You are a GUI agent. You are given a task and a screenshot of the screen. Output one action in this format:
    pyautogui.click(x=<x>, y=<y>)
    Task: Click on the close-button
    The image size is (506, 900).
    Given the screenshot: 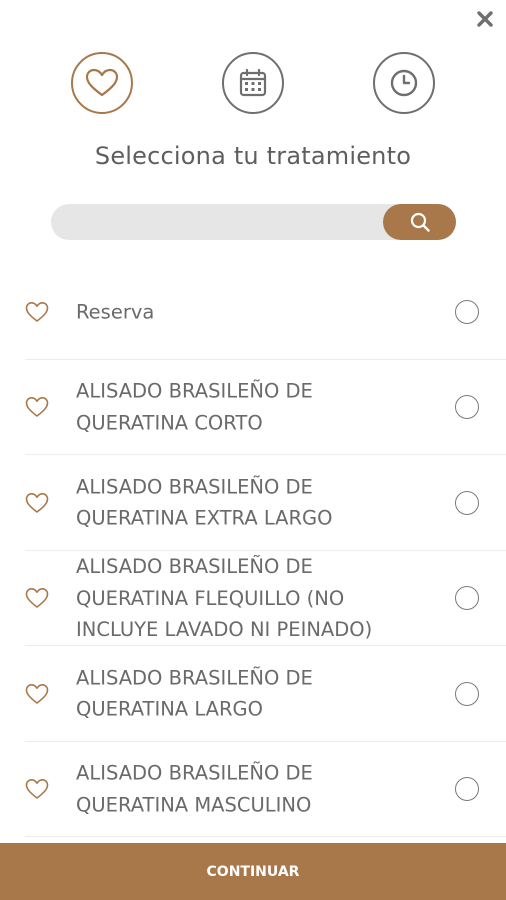 What is the action you would take?
    pyautogui.click(x=485, y=19)
    